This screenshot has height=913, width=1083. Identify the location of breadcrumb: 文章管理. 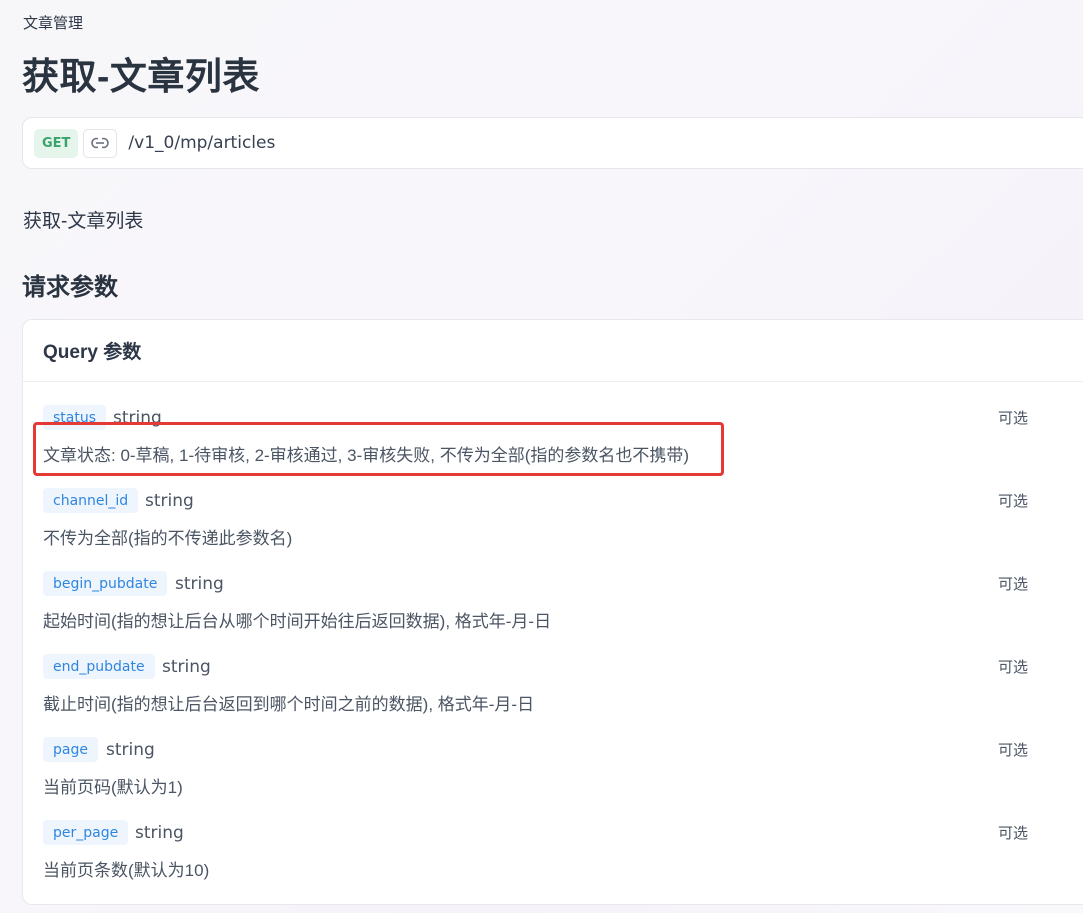
(53, 22).